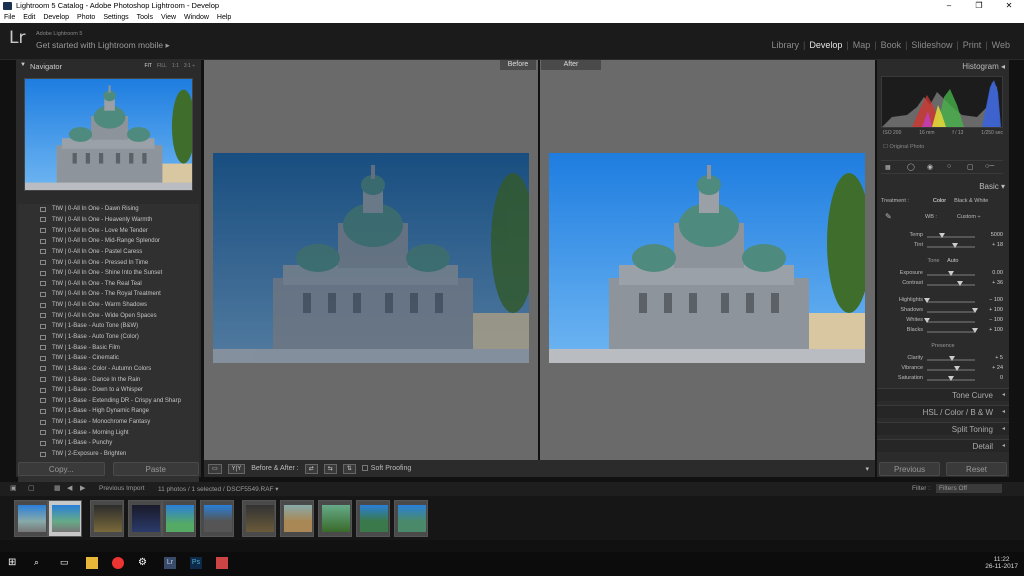 The image size is (1024, 576). I want to click on preset-item: TtW | 0-All In One - The Real Teal, so click(108, 283).